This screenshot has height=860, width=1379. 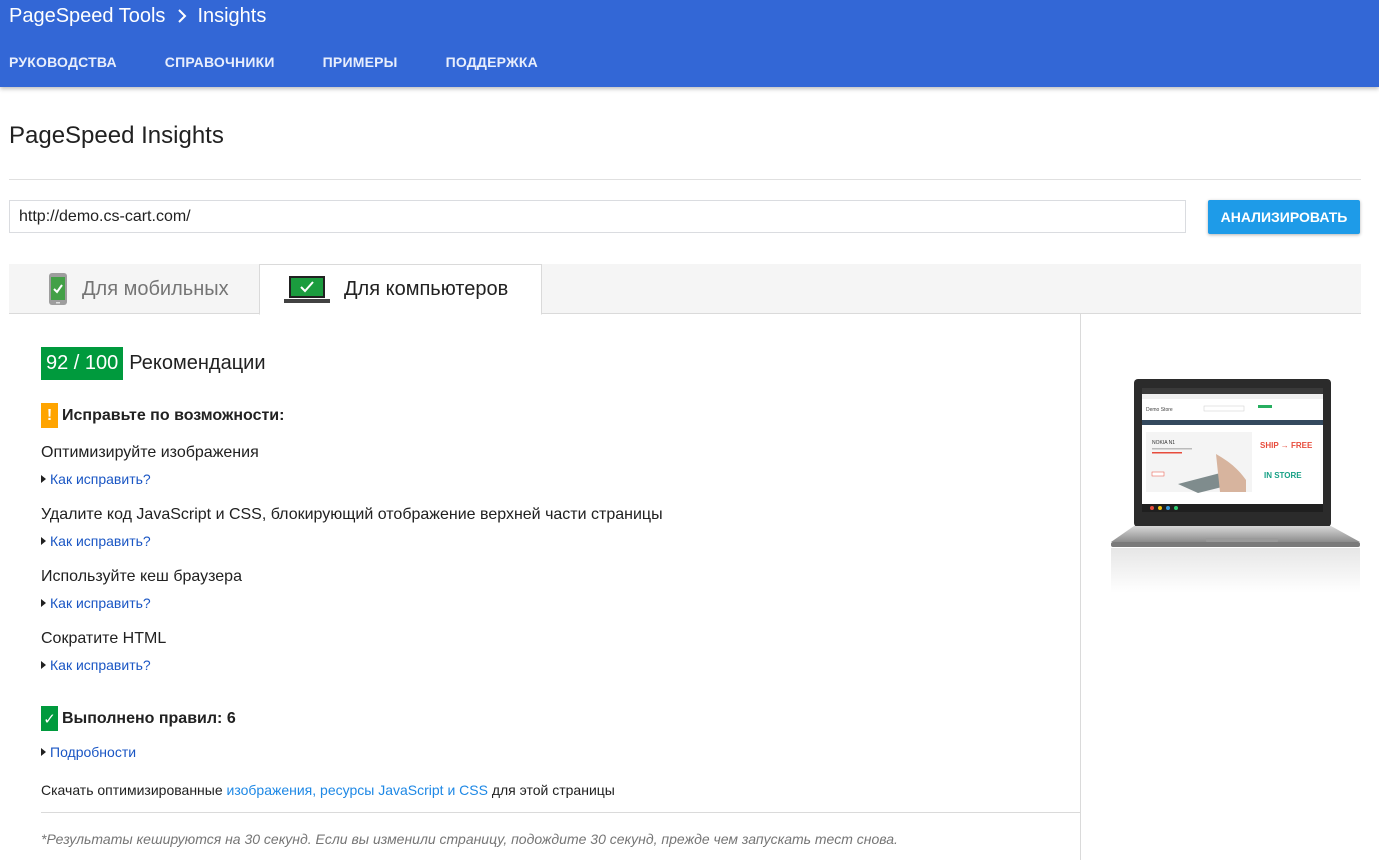 I want to click on preview-ship-text: SHIP → FREE, so click(x=1286, y=445).